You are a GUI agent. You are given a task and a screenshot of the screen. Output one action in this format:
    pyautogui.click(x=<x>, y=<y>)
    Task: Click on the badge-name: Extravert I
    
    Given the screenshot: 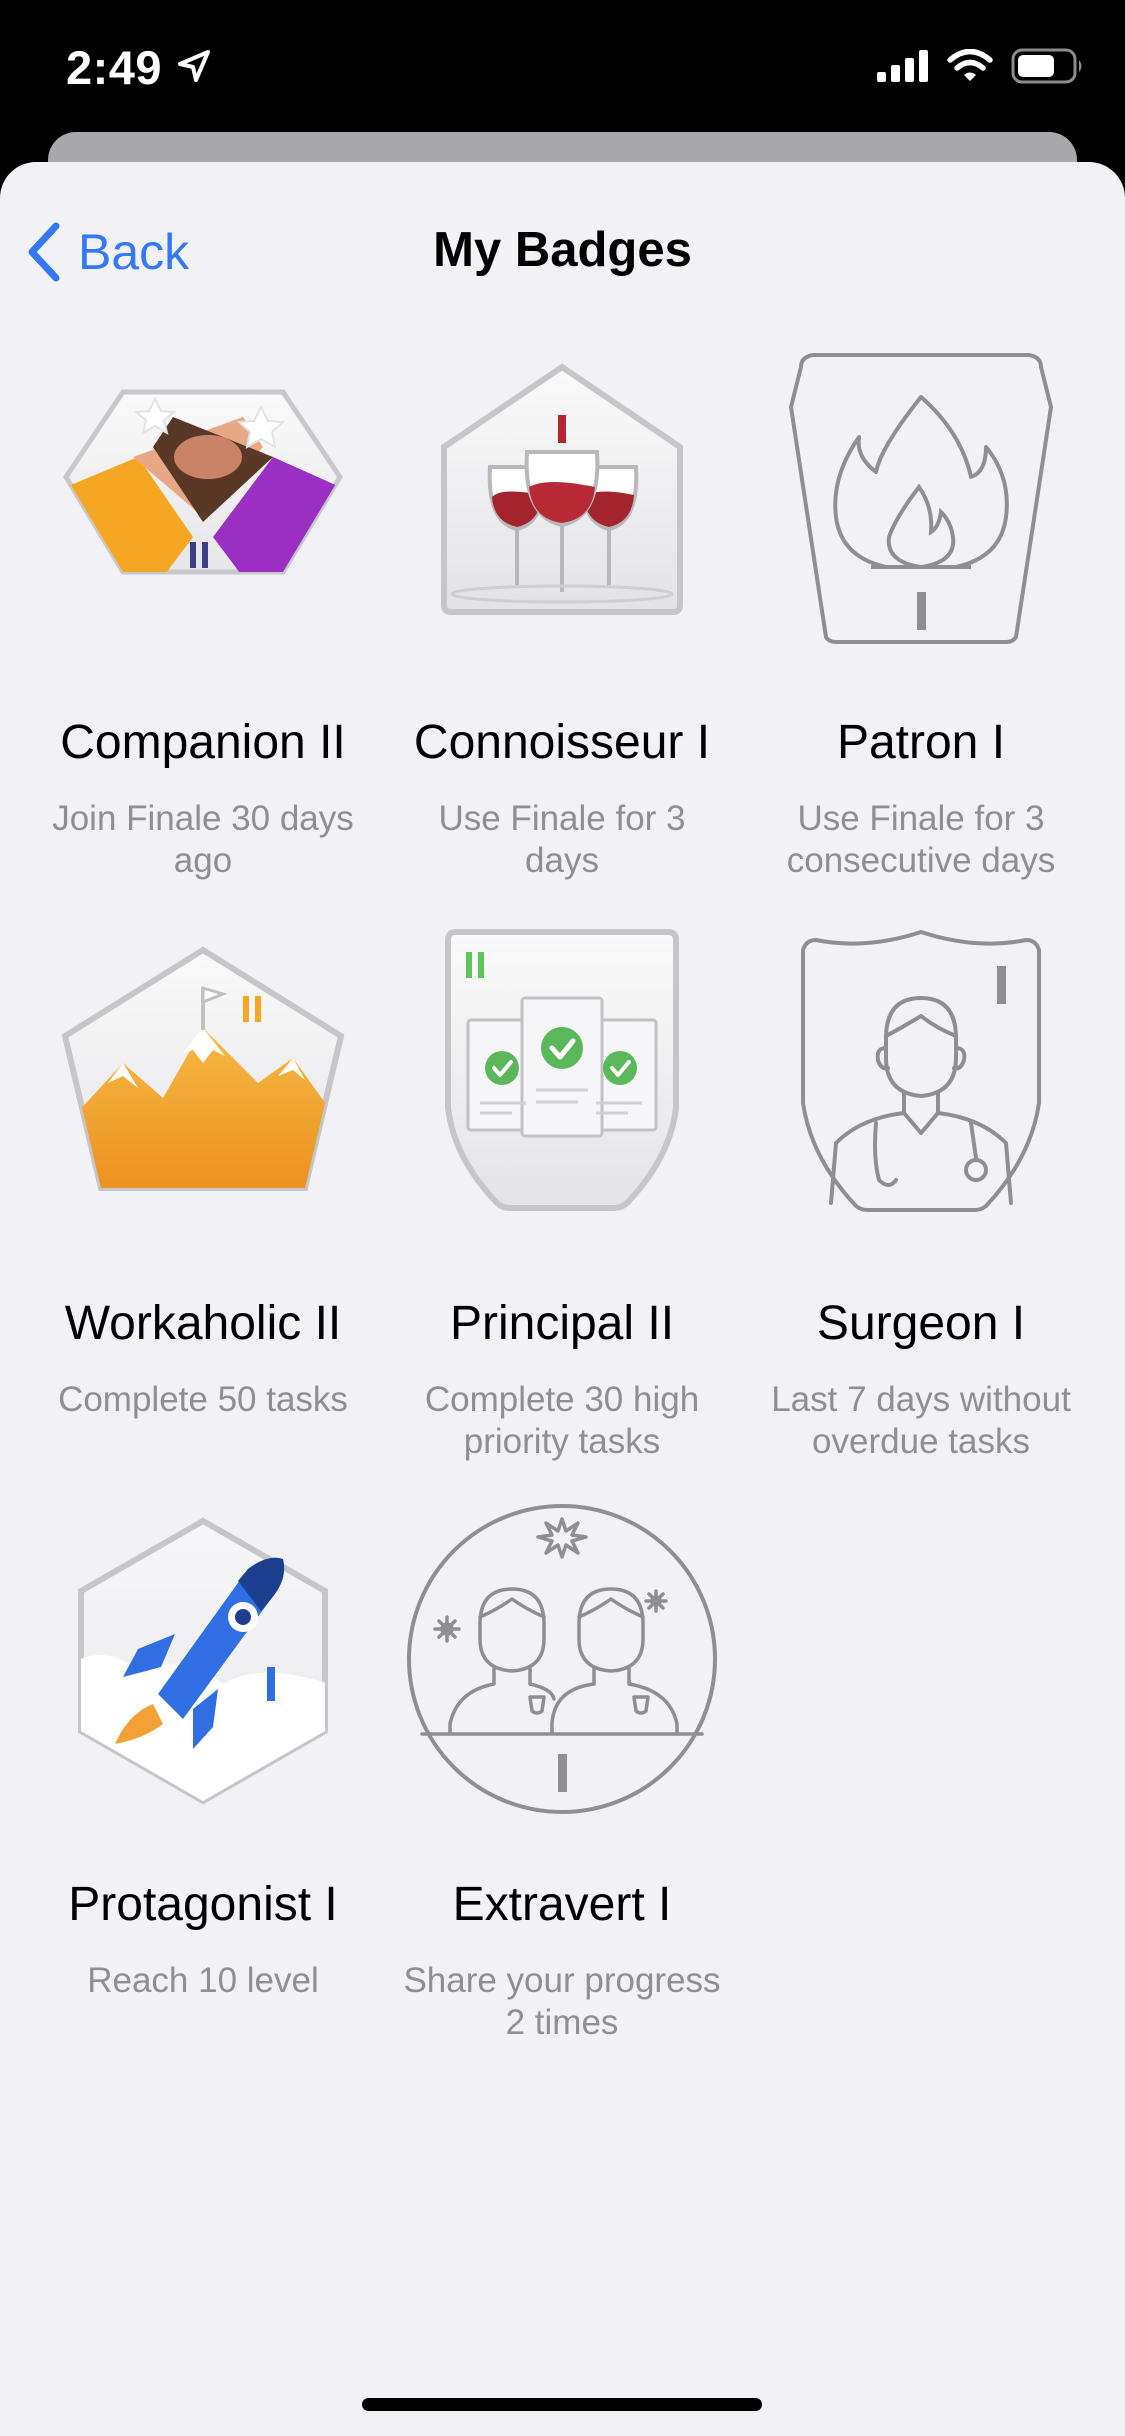 What is the action you would take?
    pyautogui.click(x=562, y=1904)
    